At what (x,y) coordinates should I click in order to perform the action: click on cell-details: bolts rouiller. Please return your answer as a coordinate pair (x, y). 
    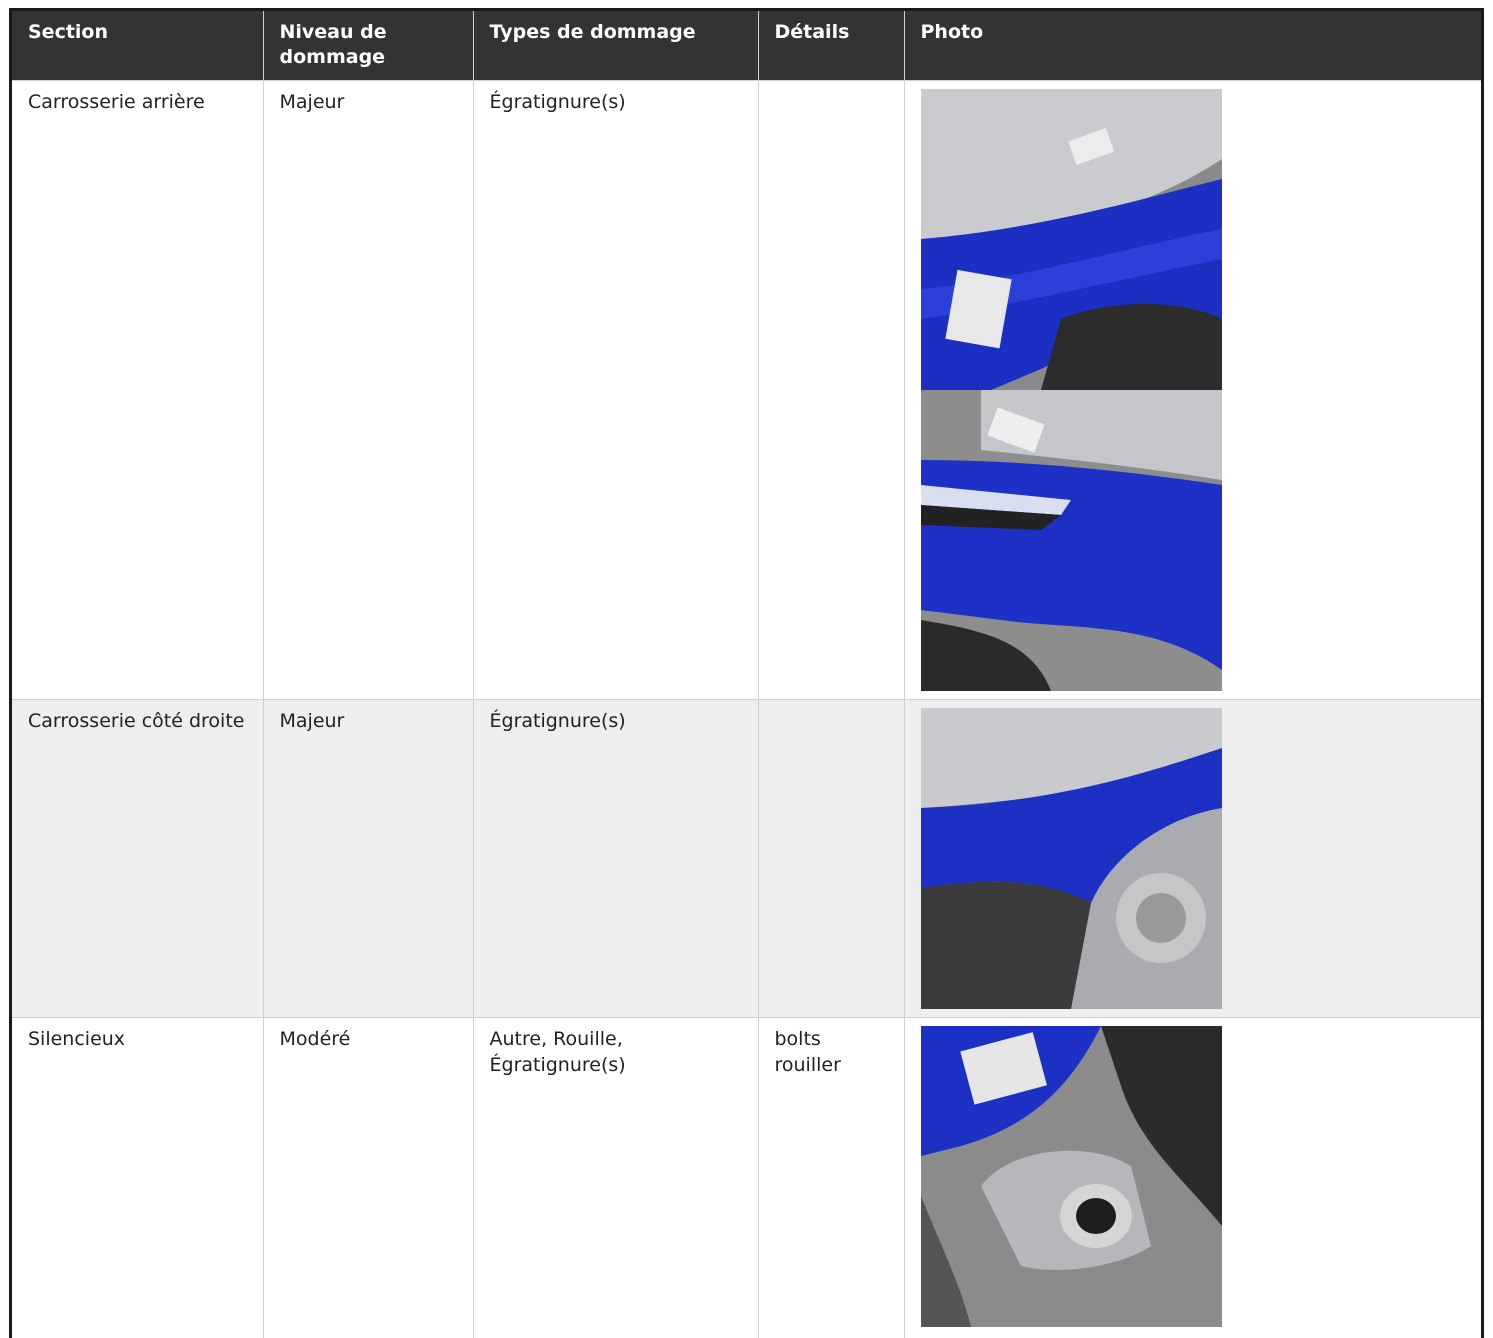
    Looking at the image, I should click on (831, 1178).